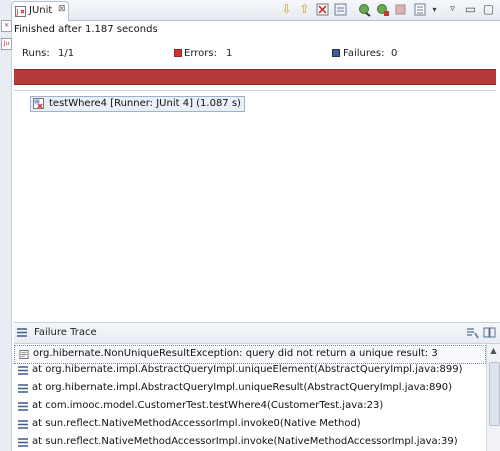 The height and width of the screenshot is (451, 500). I want to click on runs-label: Runs:, so click(36, 53).